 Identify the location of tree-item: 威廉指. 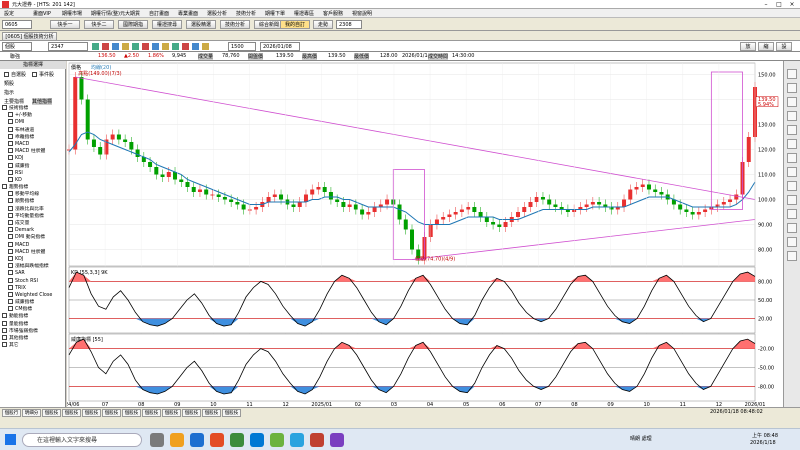
(33, 166).